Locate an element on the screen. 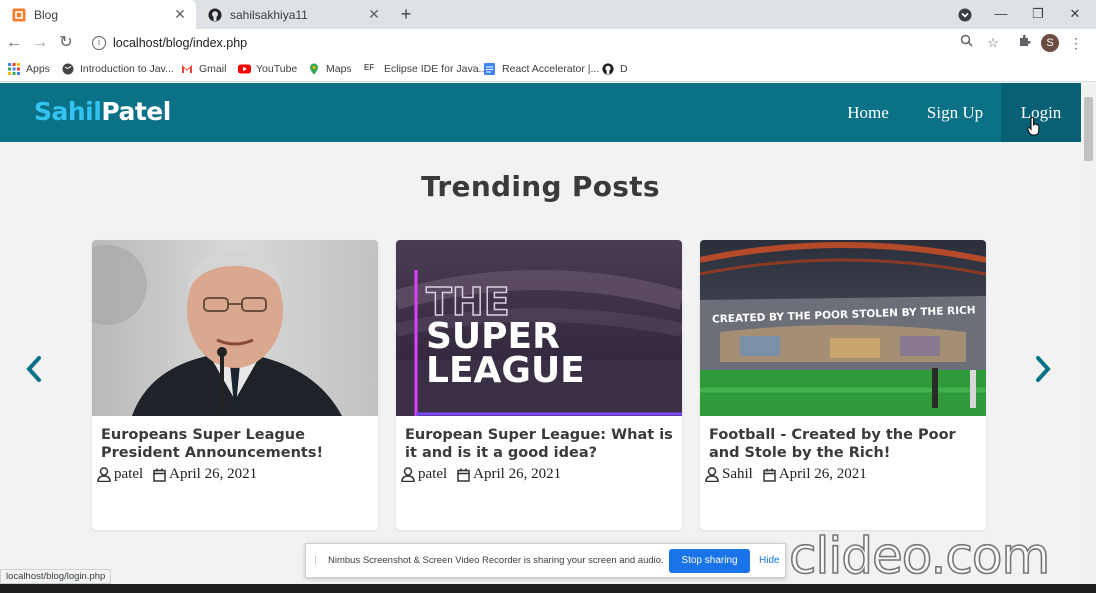  post-image-man-portrait is located at coordinates (235, 328).